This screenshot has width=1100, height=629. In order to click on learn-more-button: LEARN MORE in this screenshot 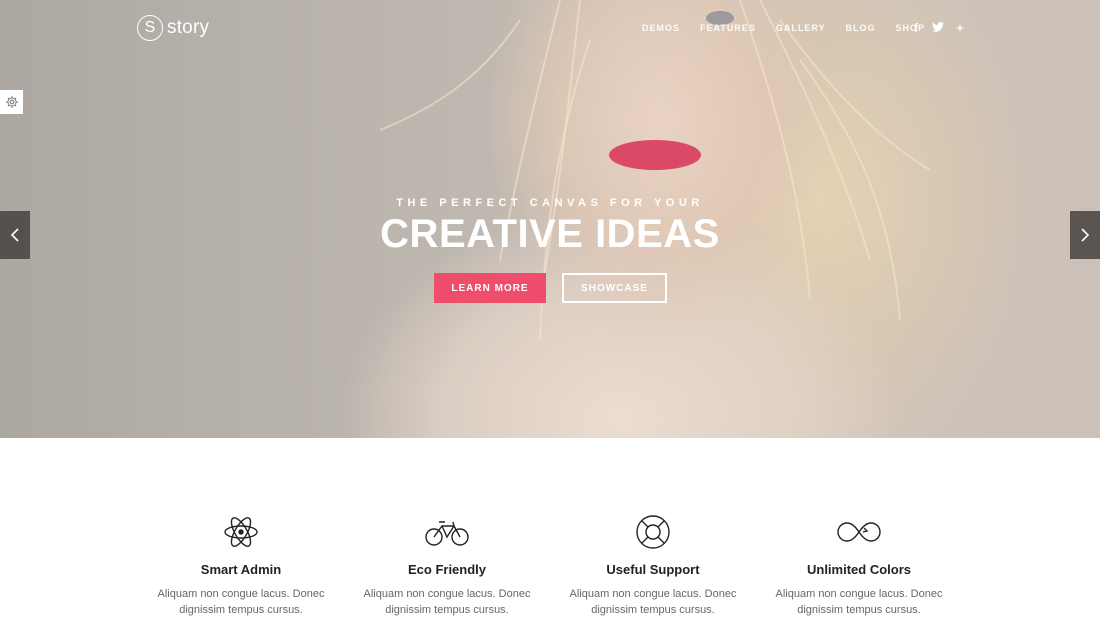, I will do `click(490, 288)`.